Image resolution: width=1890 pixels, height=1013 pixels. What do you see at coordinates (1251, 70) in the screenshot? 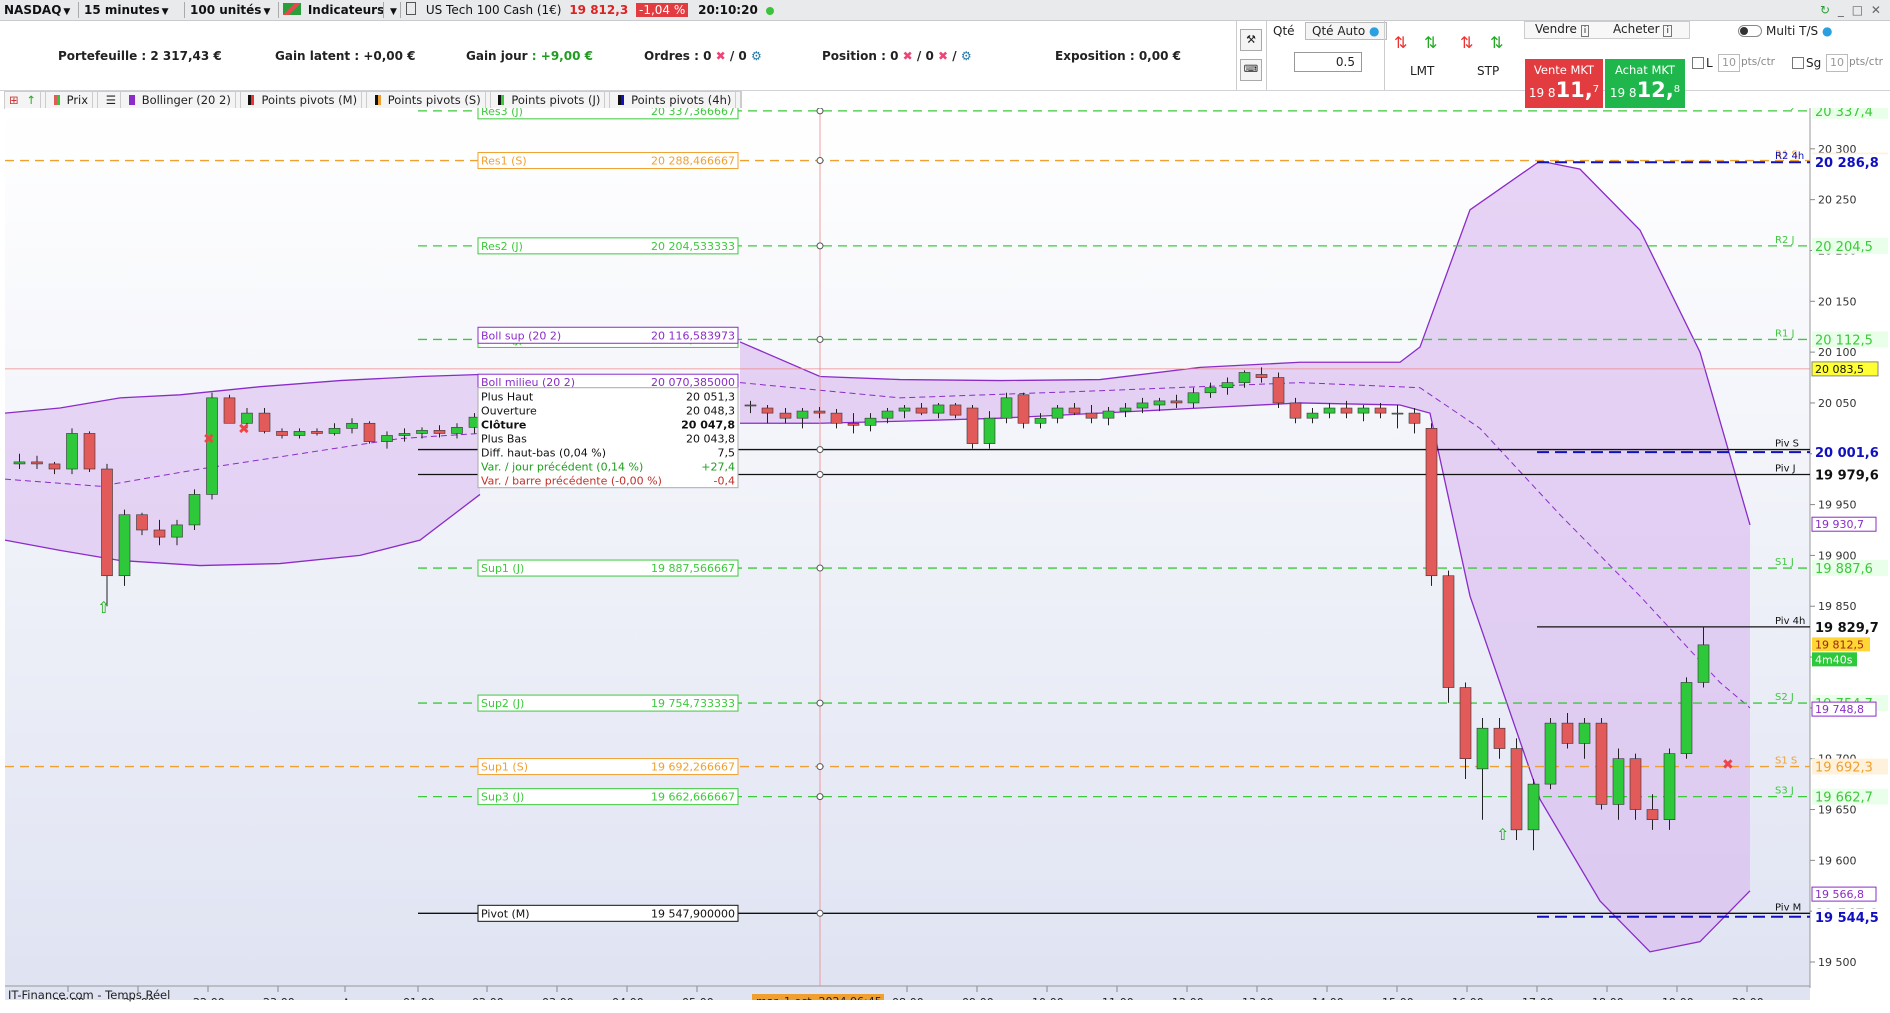
I see `keyboard-icon: ⌨` at bounding box center [1251, 70].